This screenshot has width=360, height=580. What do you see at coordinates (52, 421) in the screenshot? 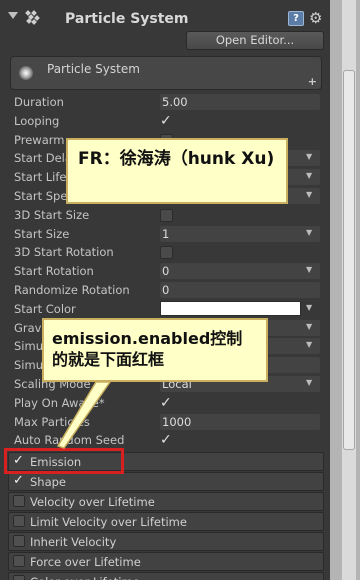
I see `property-label: Max Particles` at bounding box center [52, 421].